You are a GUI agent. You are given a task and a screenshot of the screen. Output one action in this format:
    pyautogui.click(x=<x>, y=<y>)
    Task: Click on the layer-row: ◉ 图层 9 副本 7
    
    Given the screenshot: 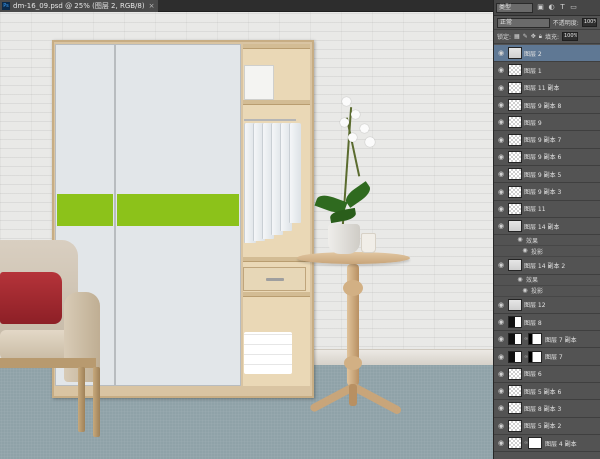 What is the action you would take?
    pyautogui.click(x=547, y=140)
    